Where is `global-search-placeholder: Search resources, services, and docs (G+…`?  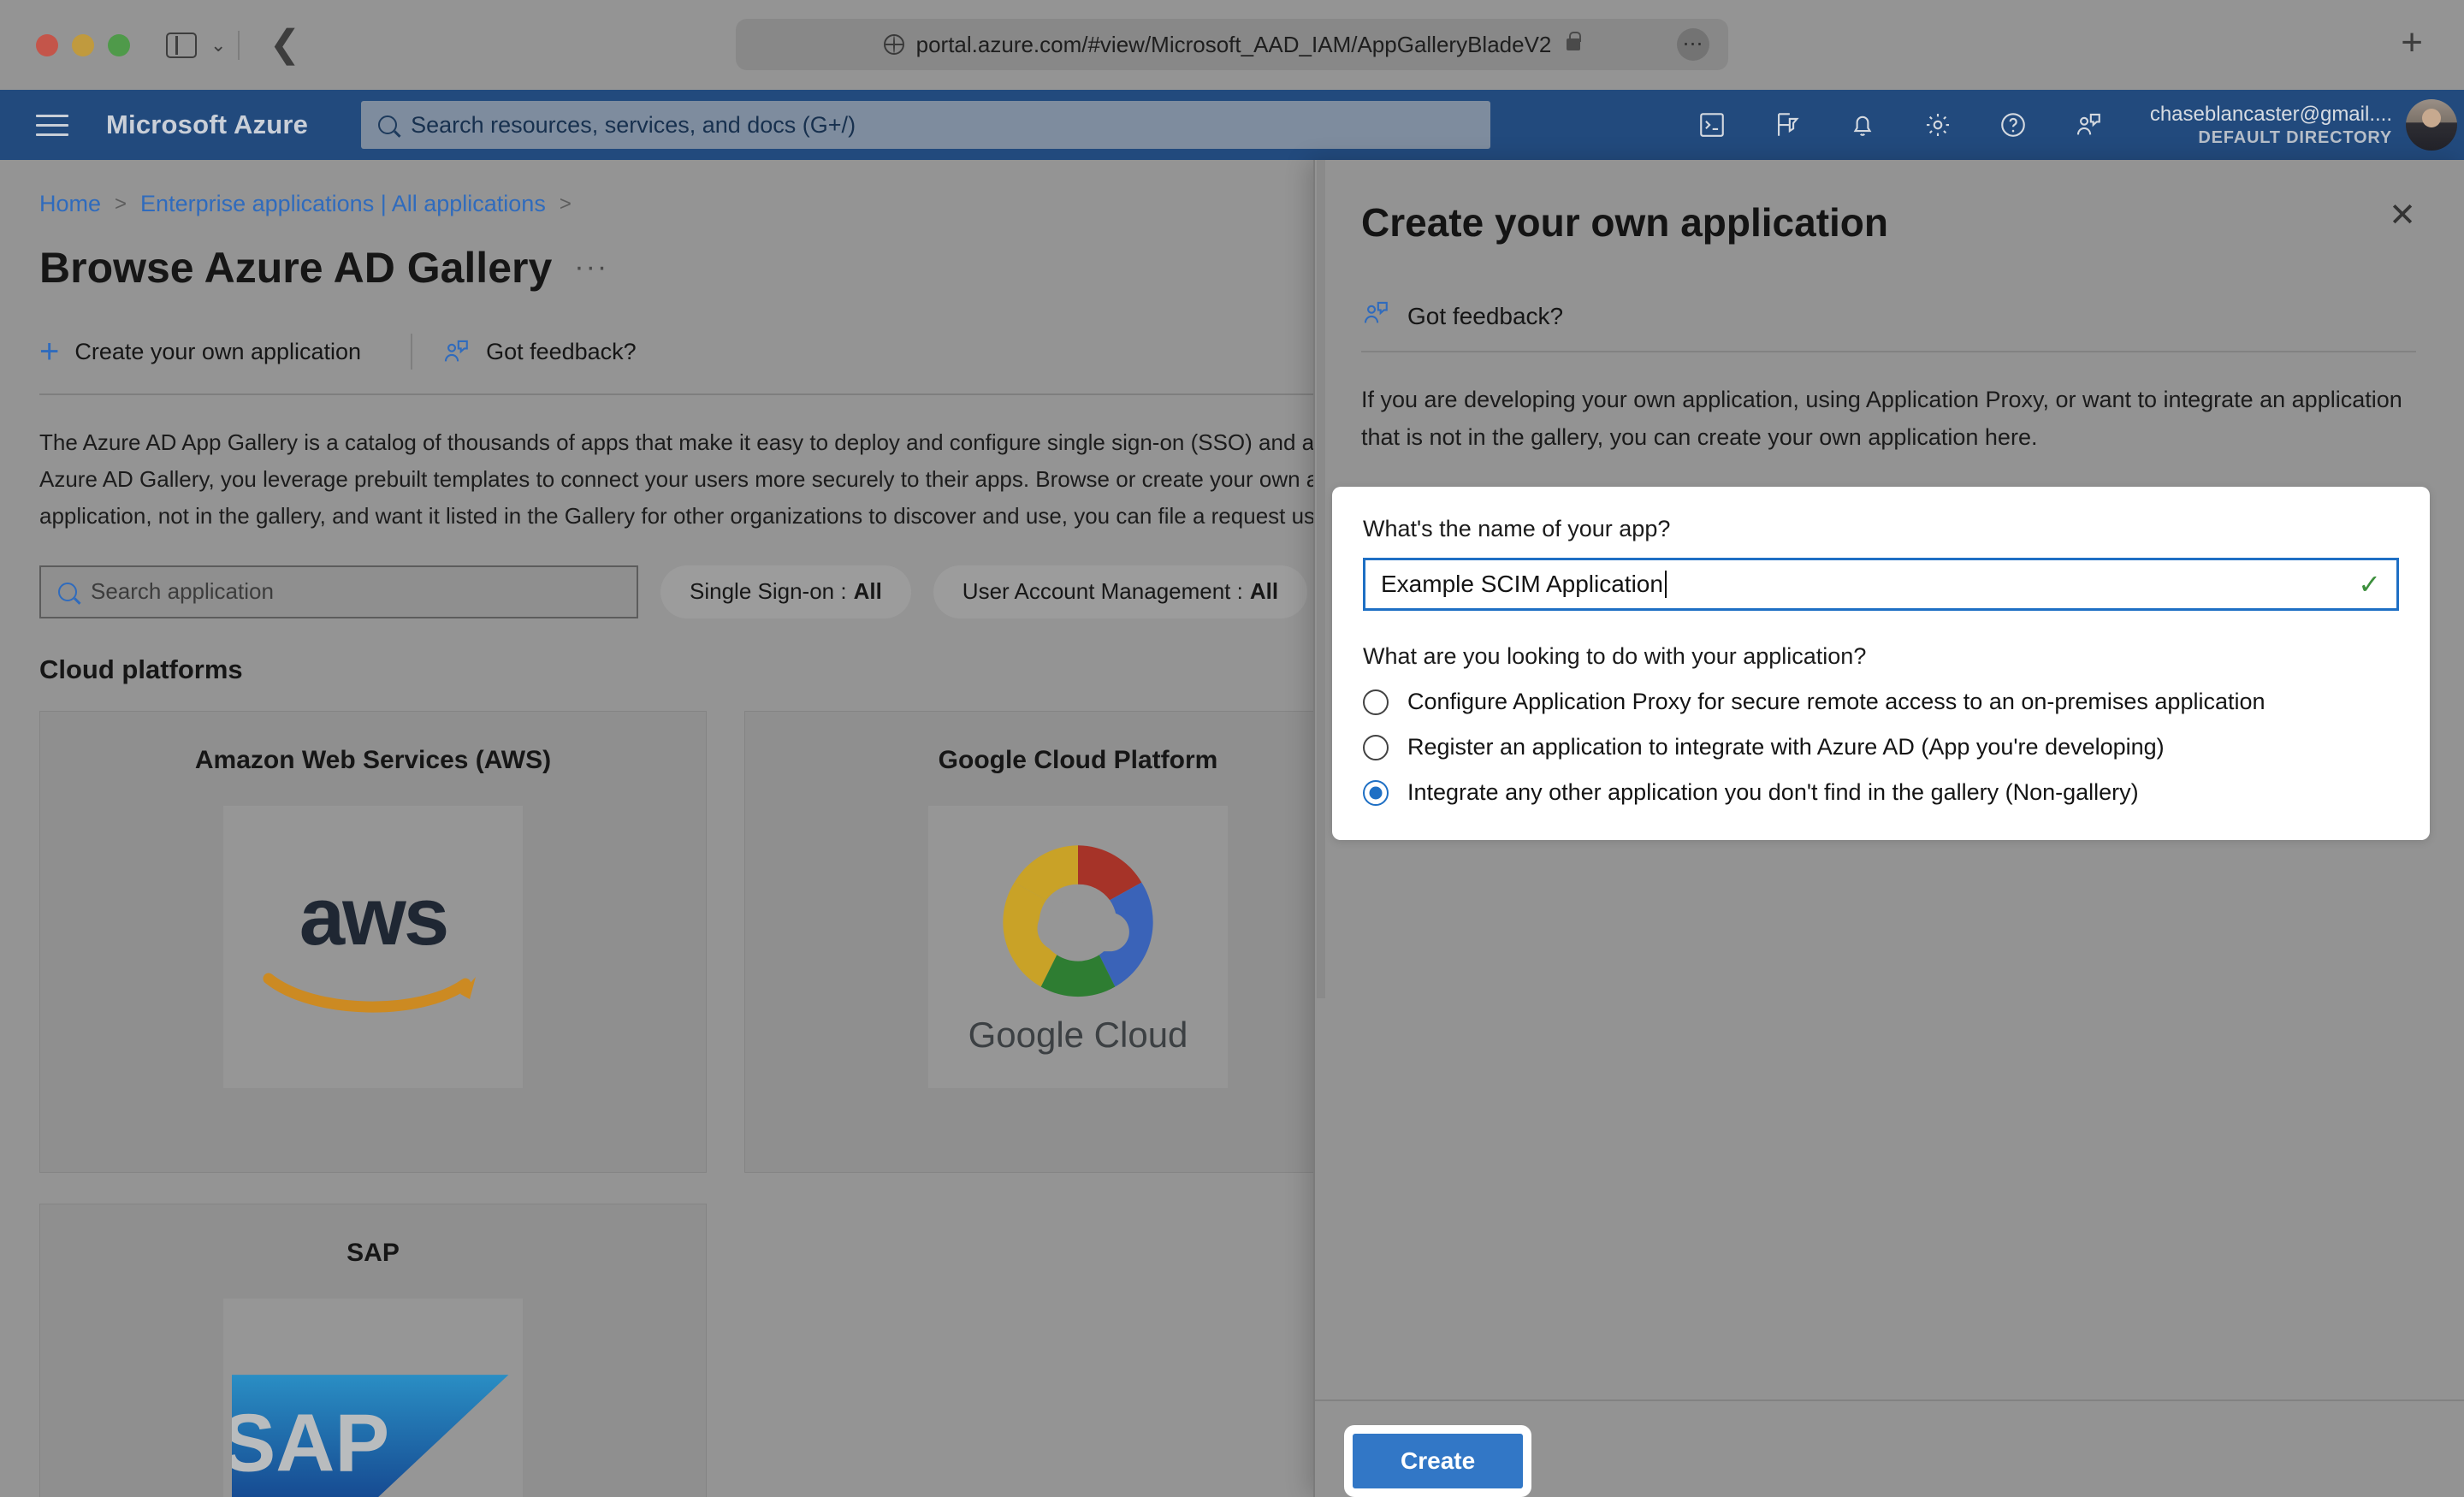
global-search-placeholder: Search resources, services, and docs (G+… is located at coordinates (633, 124).